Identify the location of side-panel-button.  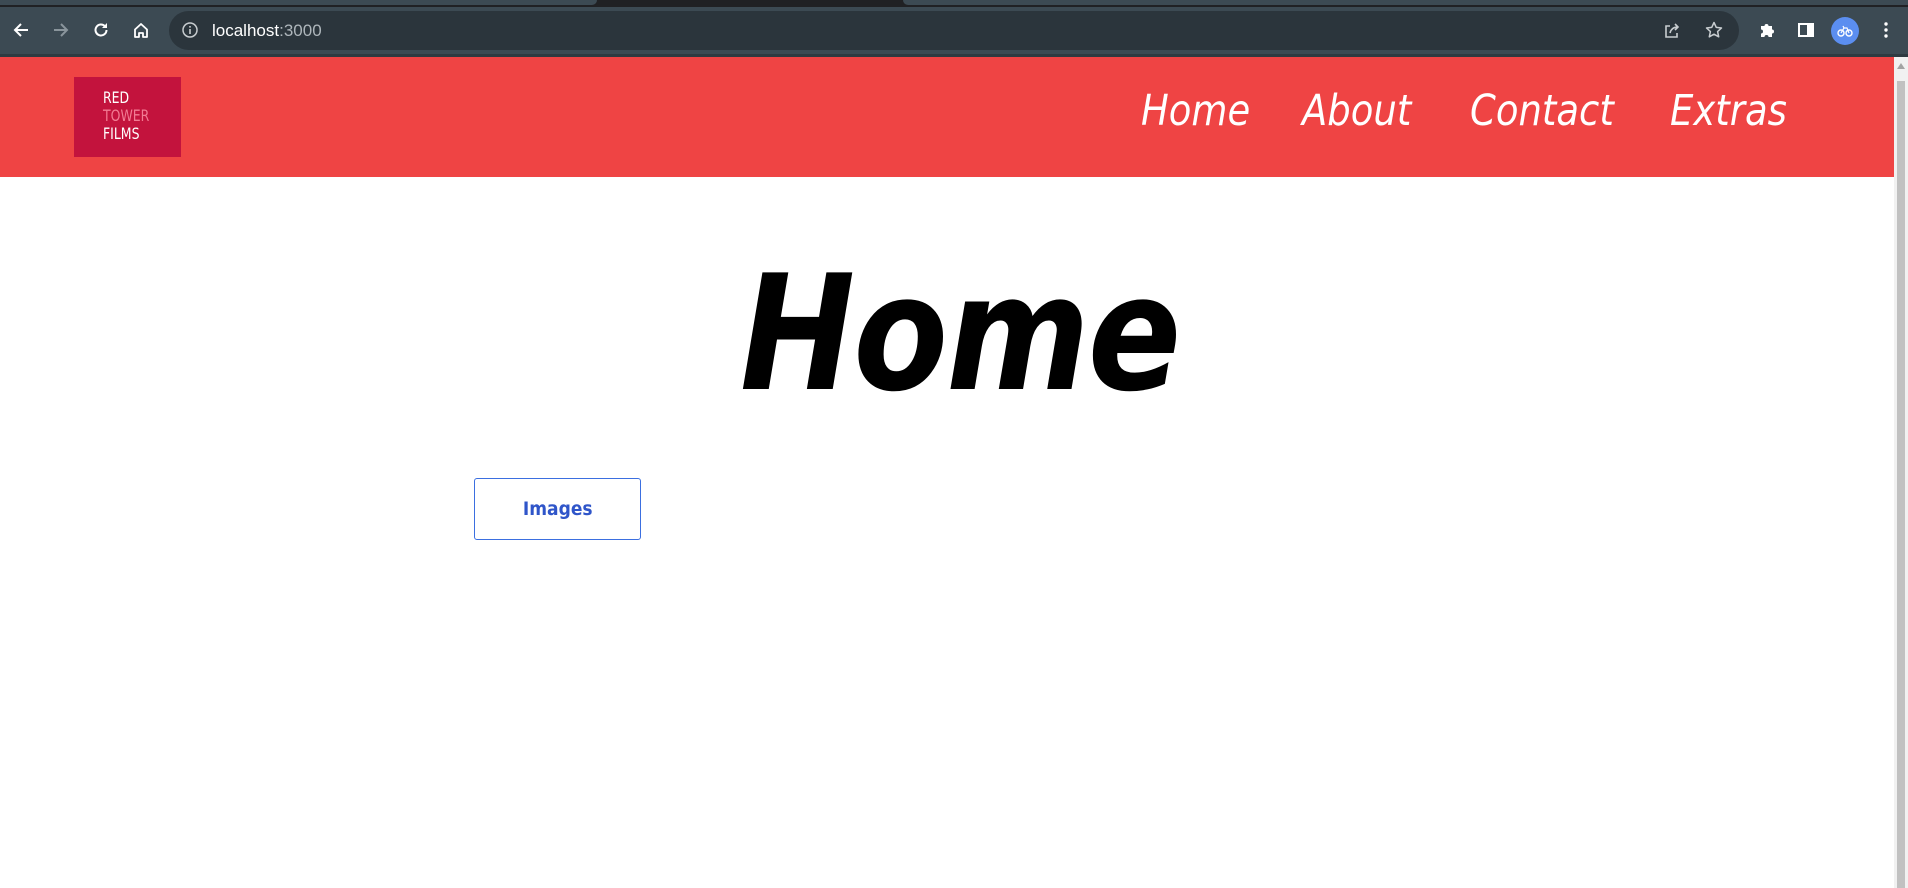
(1806, 30).